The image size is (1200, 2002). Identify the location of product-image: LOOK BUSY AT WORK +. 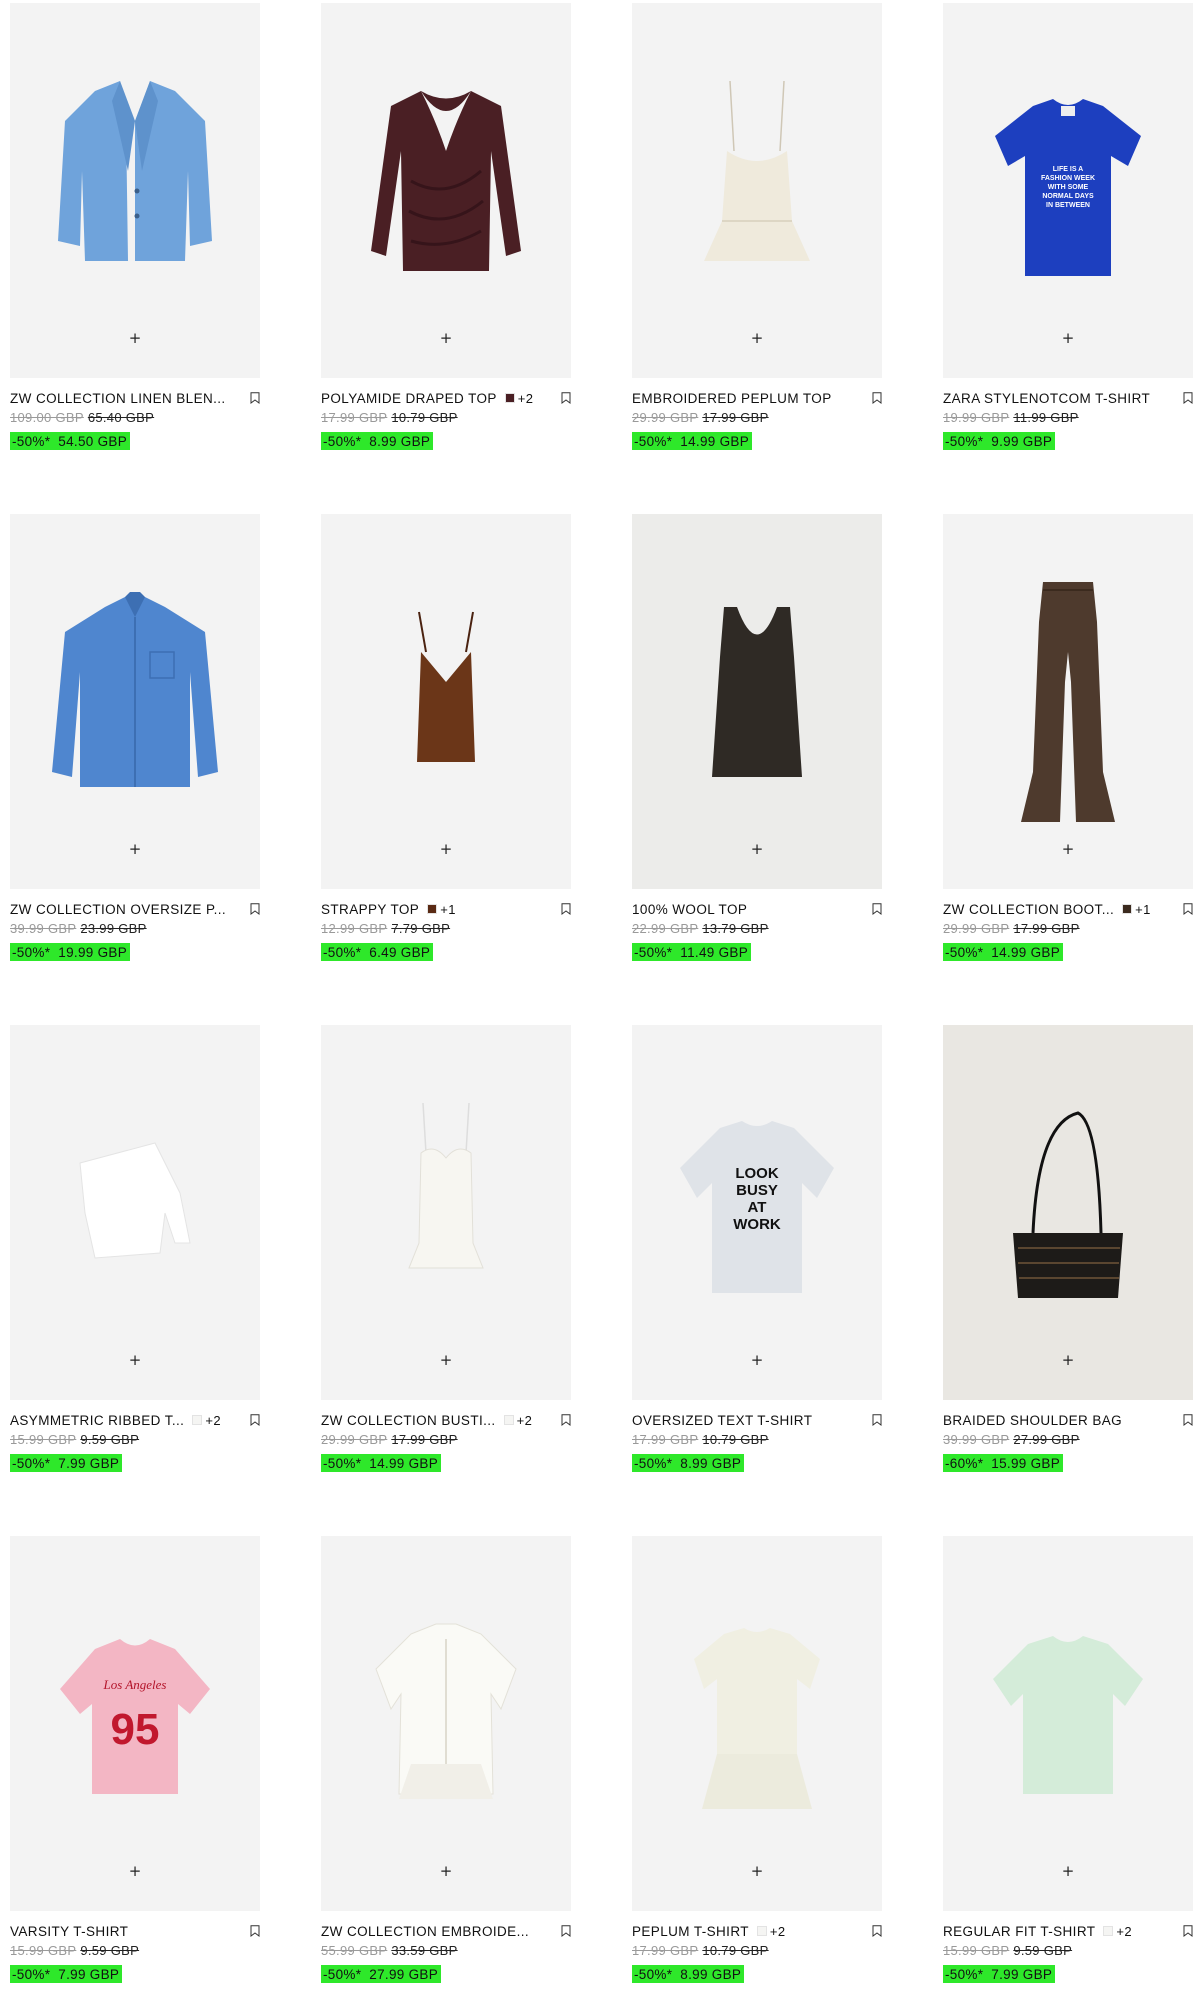
(757, 1212).